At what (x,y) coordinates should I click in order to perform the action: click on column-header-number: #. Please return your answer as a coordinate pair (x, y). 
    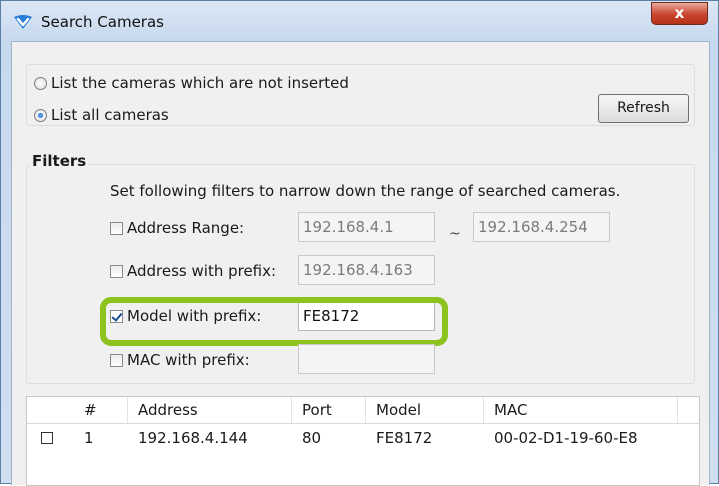
    Looking at the image, I should click on (90, 410).